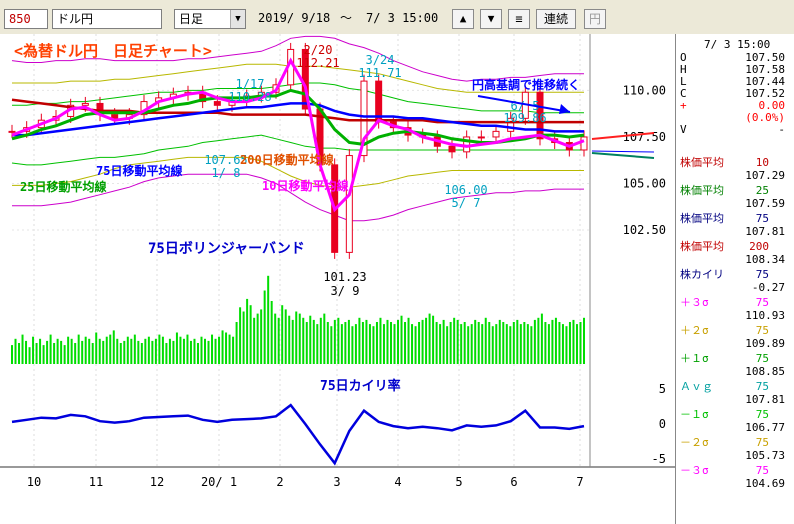  Describe the element at coordinates (397, 482) in the screenshot. I see `x-tick-label: 4` at that location.